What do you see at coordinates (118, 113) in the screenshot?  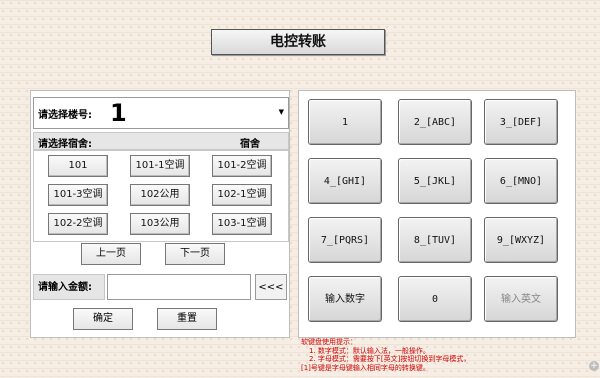 I see `floor-value: 1` at bounding box center [118, 113].